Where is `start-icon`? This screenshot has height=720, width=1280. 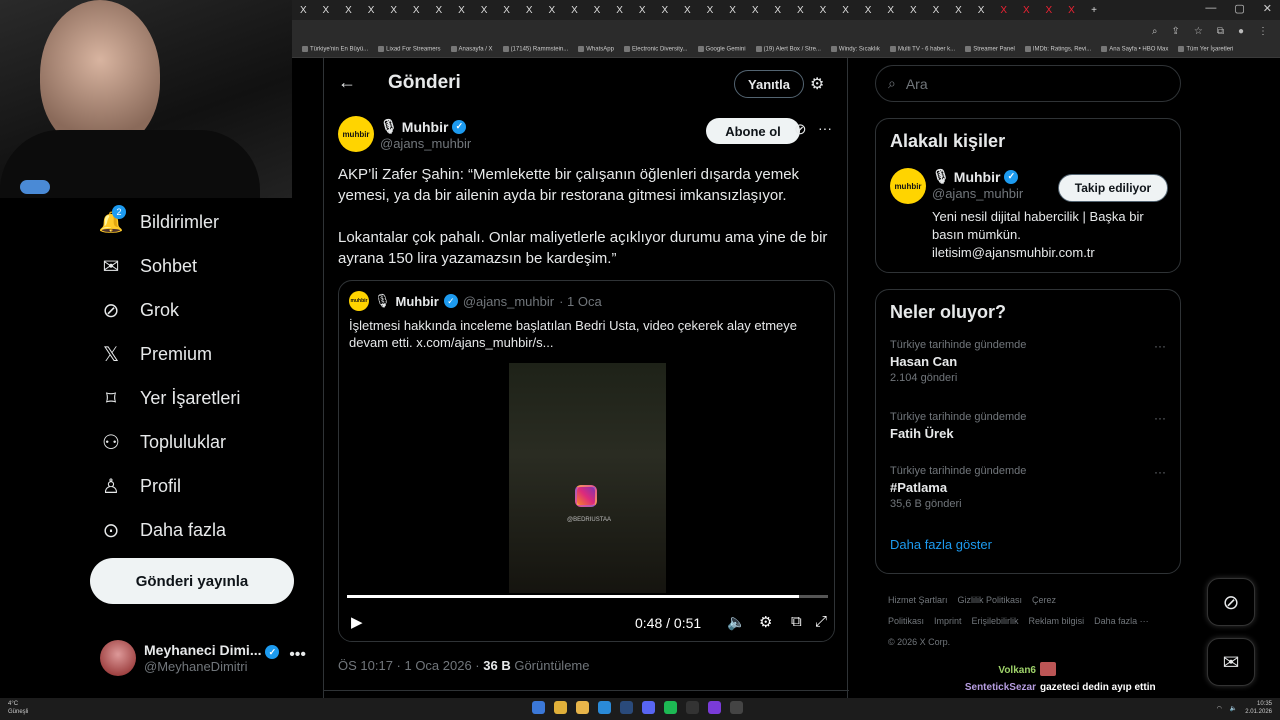 start-icon is located at coordinates (538, 707).